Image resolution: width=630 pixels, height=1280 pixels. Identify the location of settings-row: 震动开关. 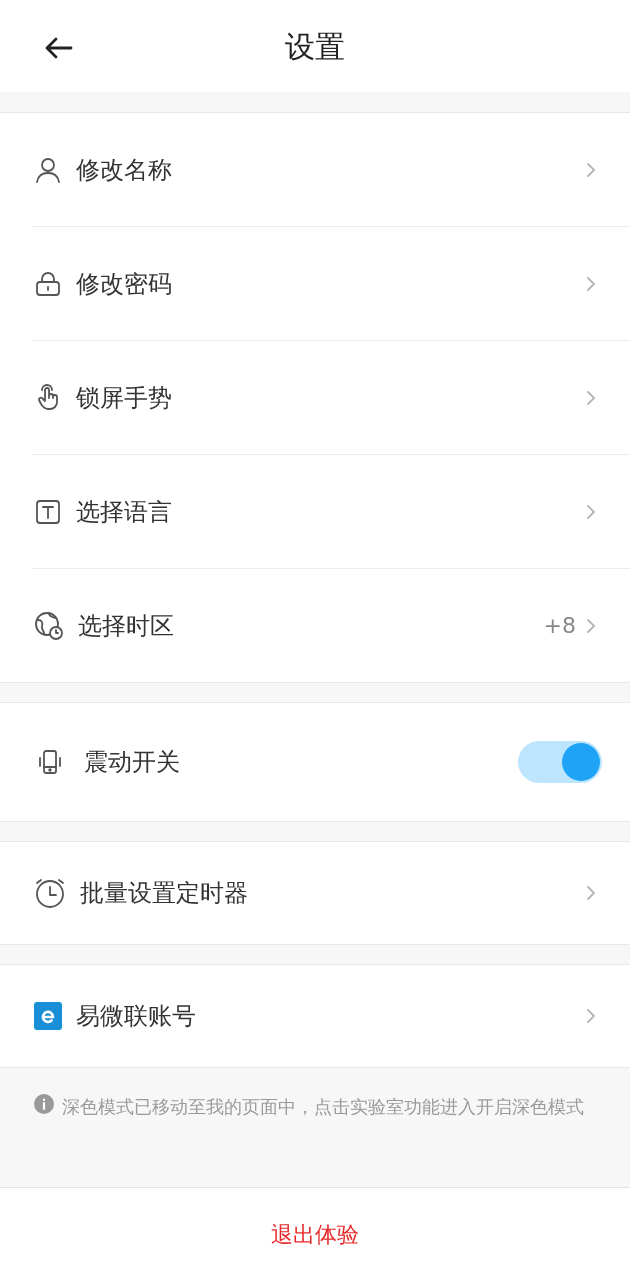
(315, 762).